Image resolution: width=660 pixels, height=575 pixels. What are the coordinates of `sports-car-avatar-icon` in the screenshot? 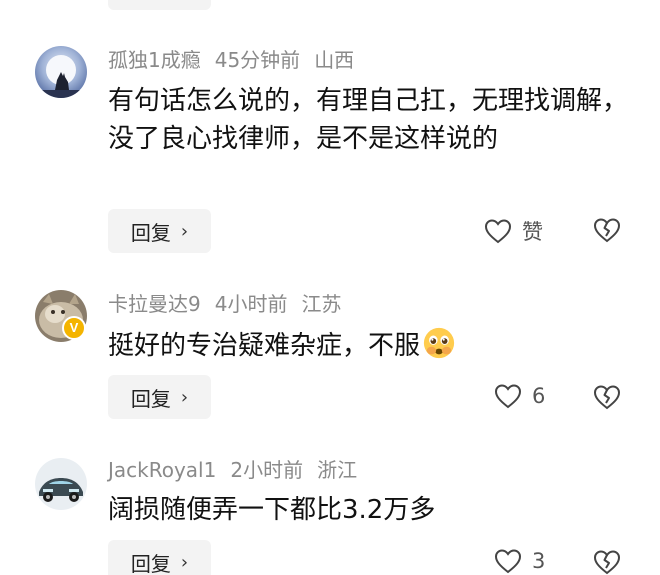 It's located at (61, 484).